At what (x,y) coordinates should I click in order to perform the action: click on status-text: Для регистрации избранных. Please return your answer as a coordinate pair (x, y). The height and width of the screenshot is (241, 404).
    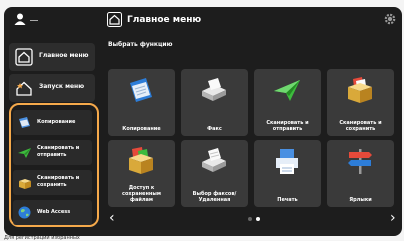
    Looking at the image, I should click on (42, 238).